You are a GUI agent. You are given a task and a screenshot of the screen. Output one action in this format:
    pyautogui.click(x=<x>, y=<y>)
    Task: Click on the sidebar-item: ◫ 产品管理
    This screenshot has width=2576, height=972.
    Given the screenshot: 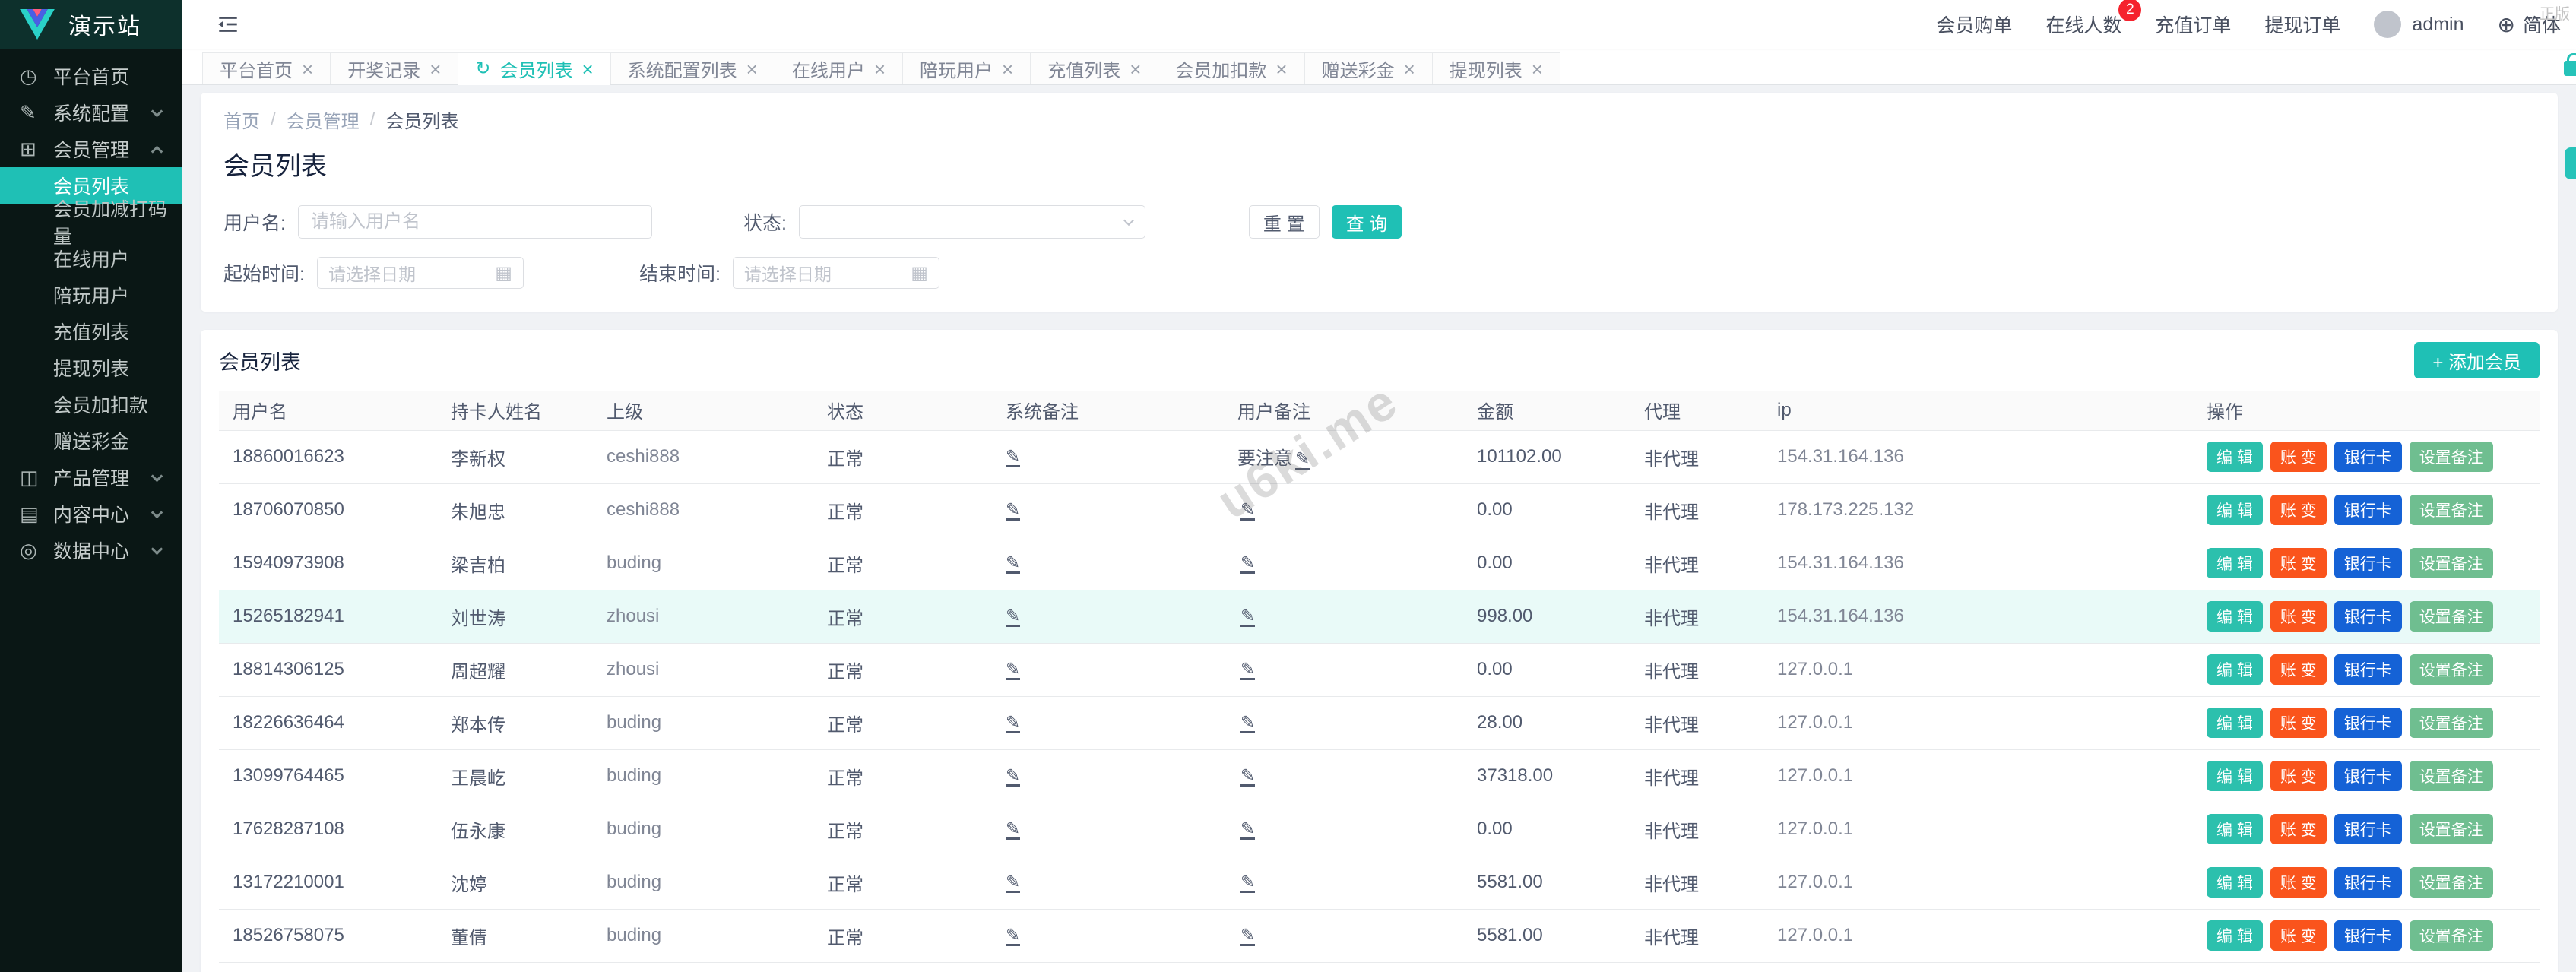 What is the action you would take?
    pyautogui.click(x=91, y=477)
    